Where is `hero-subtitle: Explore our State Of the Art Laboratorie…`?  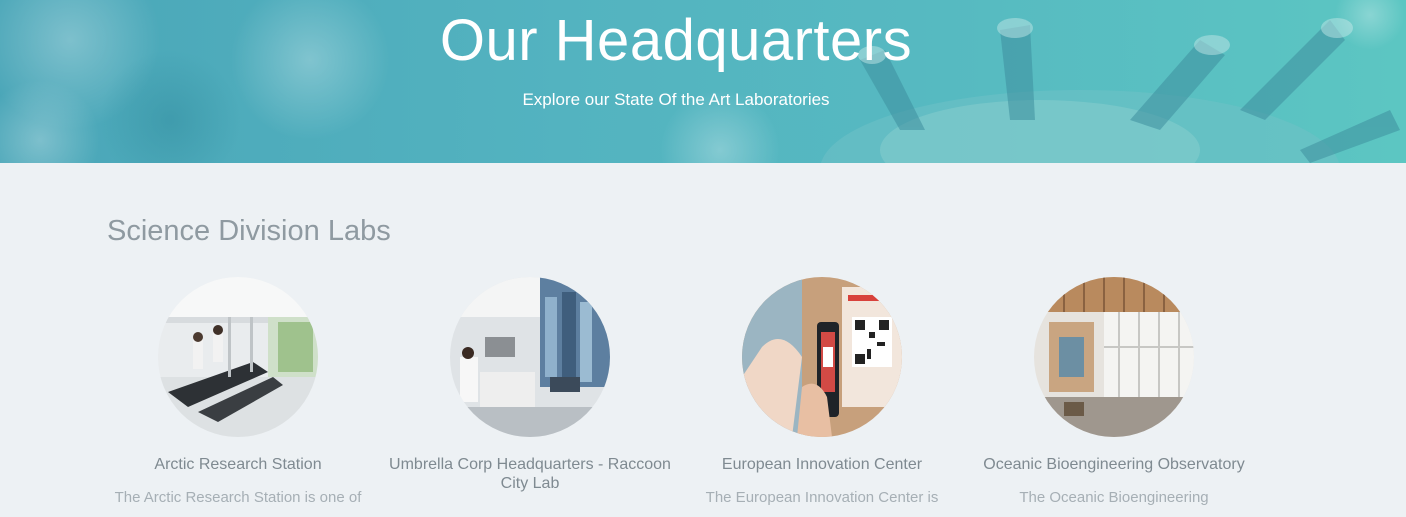
hero-subtitle: Explore our State Of the Art Laboratorie… is located at coordinates (676, 99).